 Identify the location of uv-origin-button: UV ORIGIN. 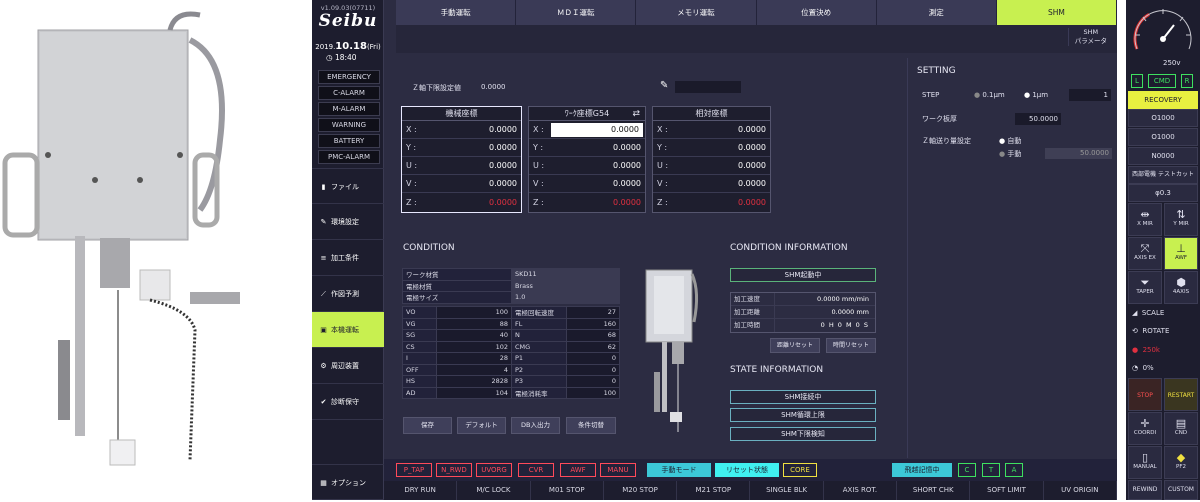
(1080, 490).